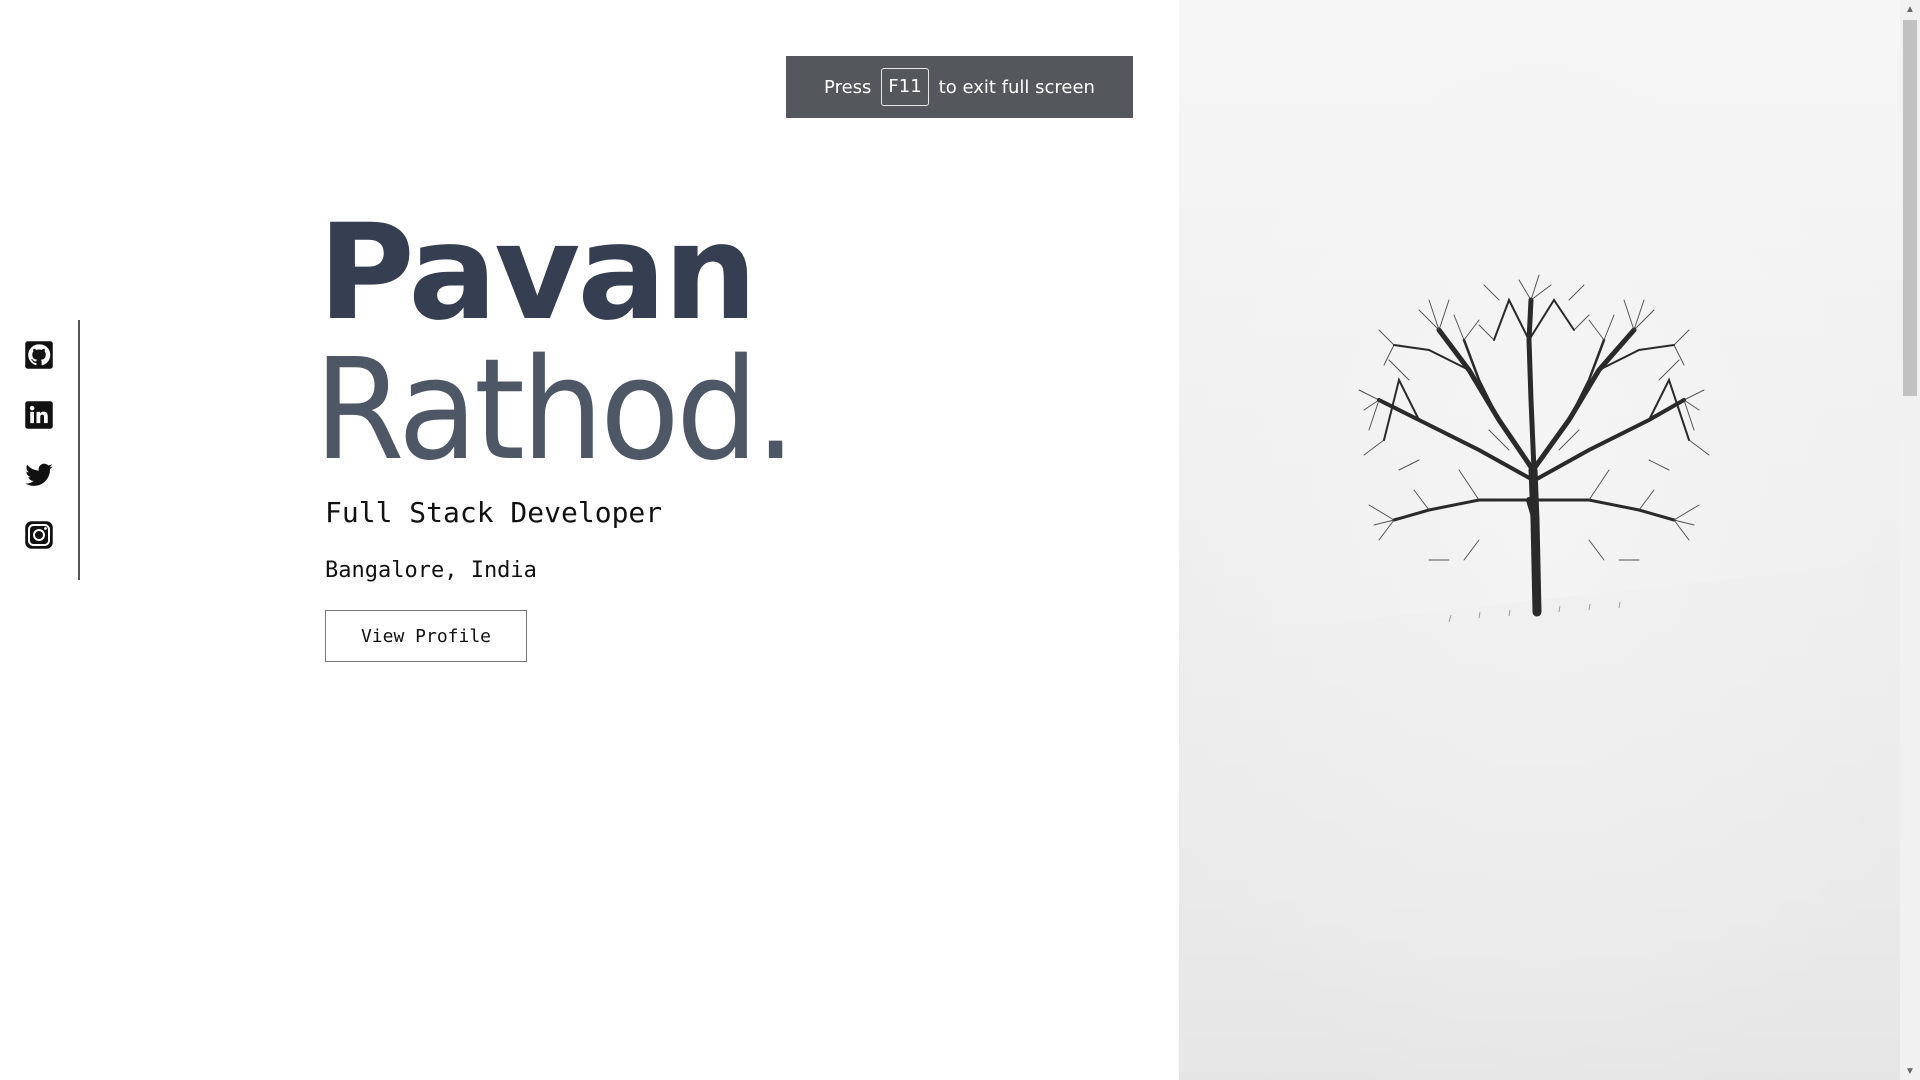  I want to click on last-name: Rathod., so click(555, 410).